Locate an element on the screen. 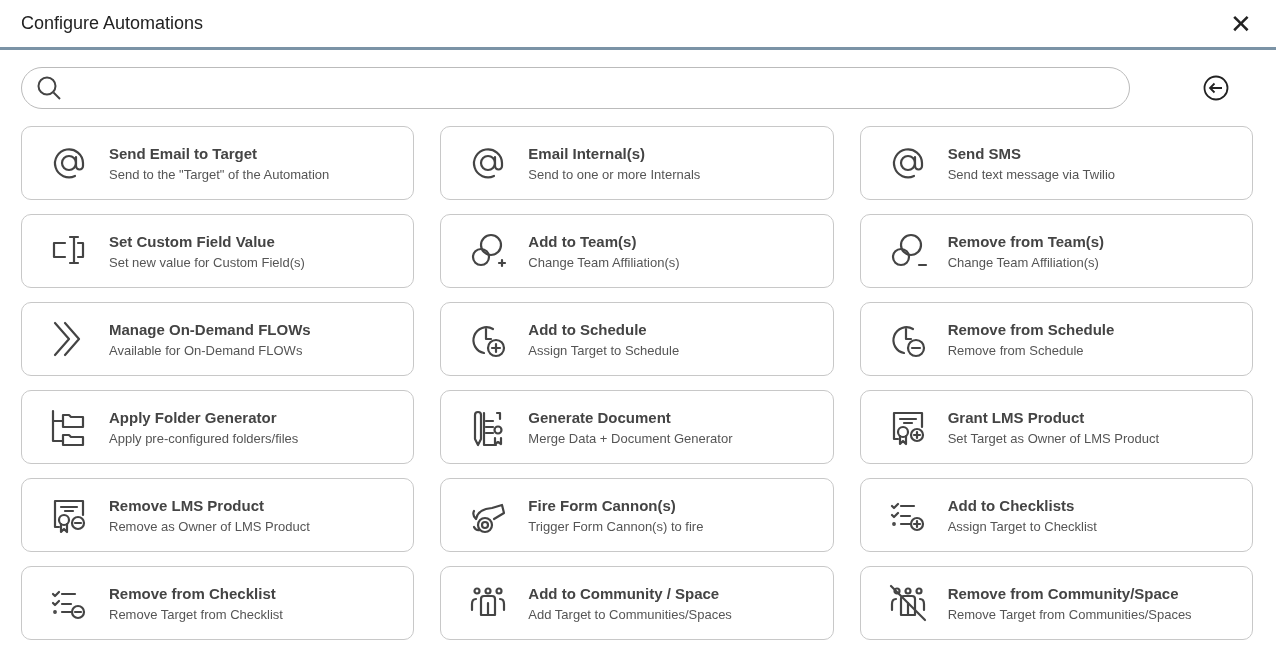 This screenshot has height=663, width=1276. automation-card: Apply Folder Generator Apply pre-configured folders/files is located at coordinates (218, 427).